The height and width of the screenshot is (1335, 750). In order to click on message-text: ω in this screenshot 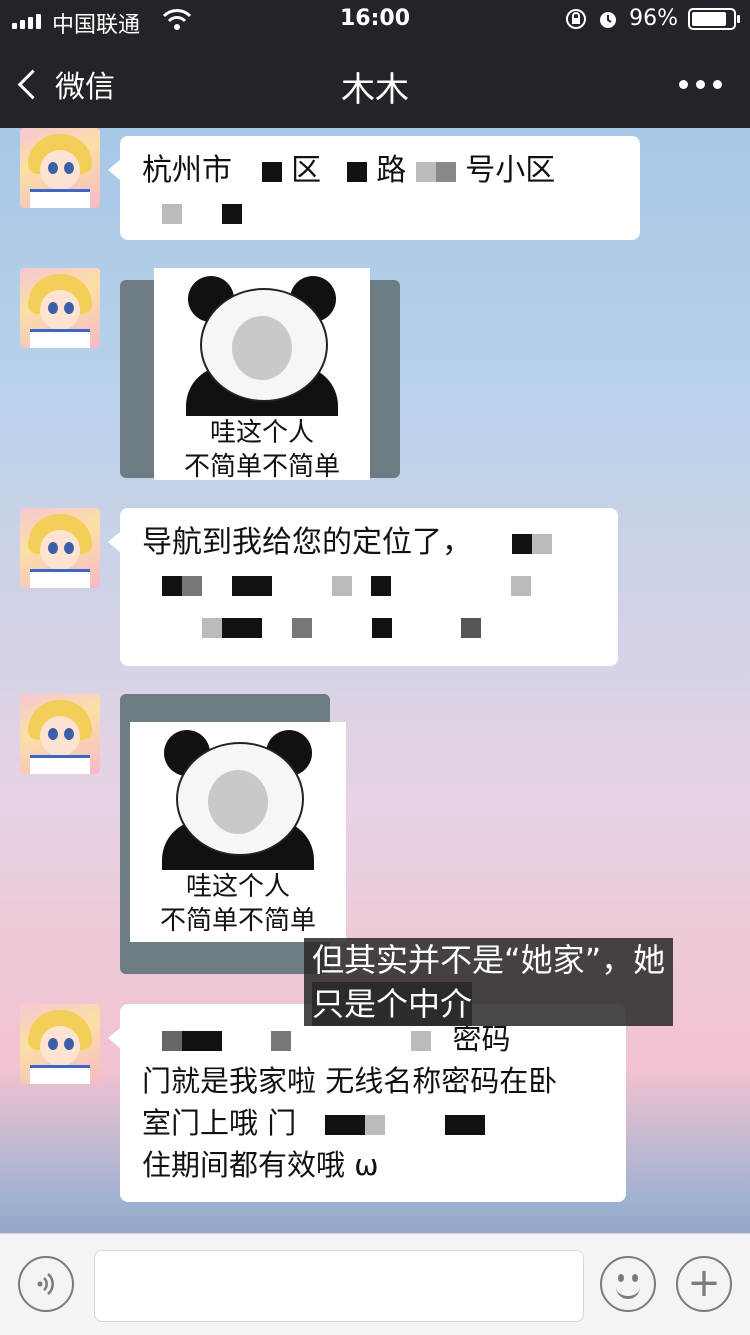, I will do `click(366, 1165)`.